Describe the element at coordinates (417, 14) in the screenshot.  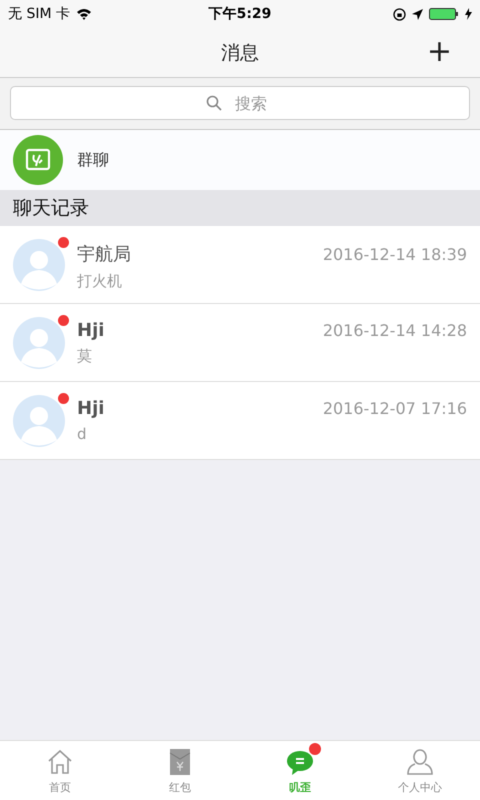
I see `location-arrow-icon` at that location.